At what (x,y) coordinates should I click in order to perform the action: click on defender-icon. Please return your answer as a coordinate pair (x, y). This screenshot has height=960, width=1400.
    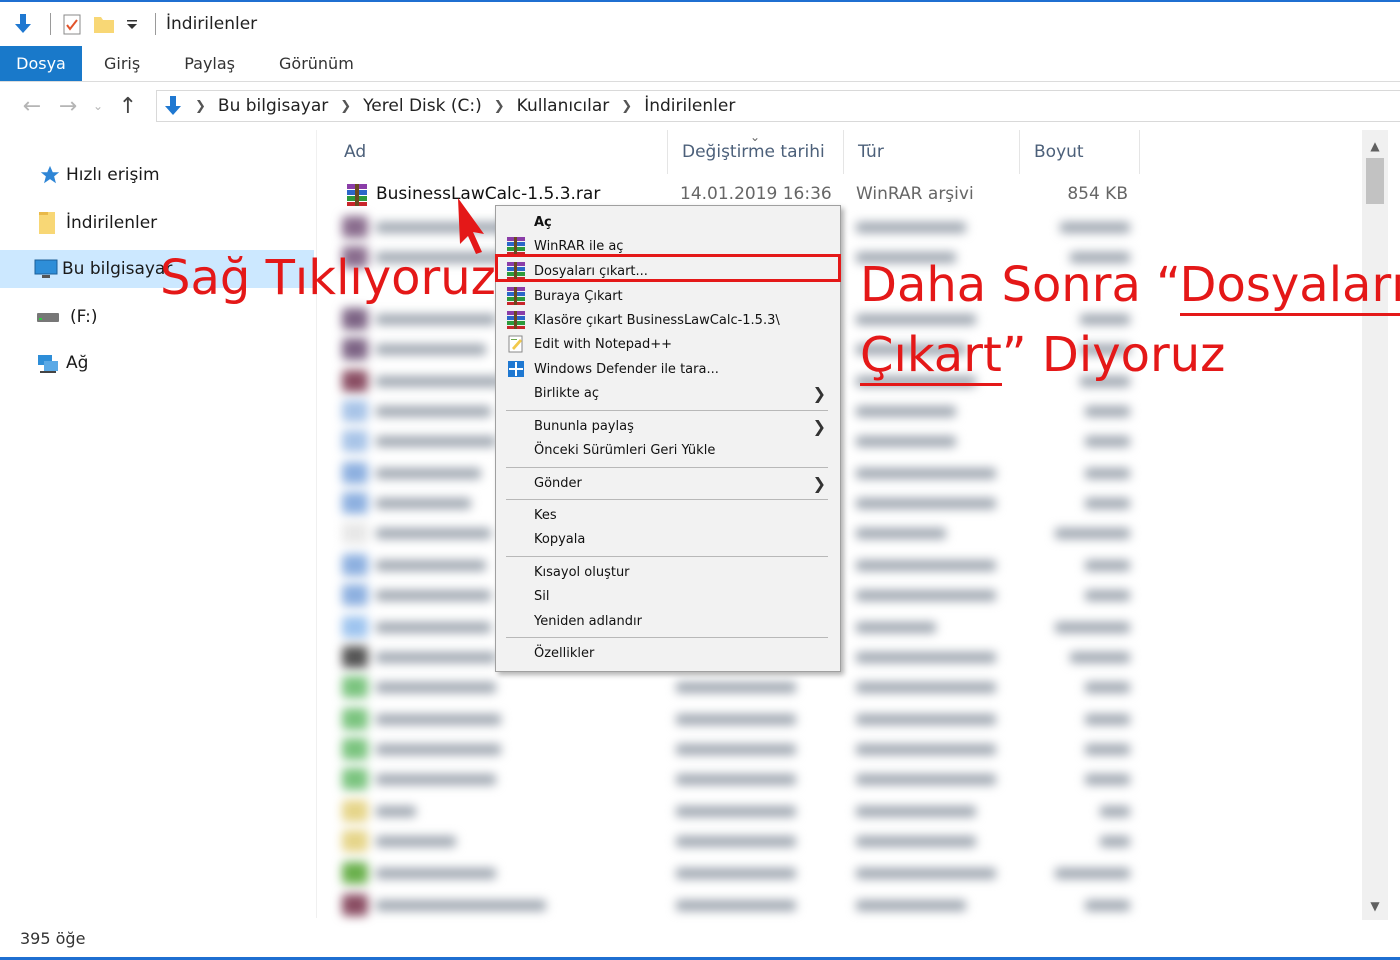
    Looking at the image, I should click on (516, 369).